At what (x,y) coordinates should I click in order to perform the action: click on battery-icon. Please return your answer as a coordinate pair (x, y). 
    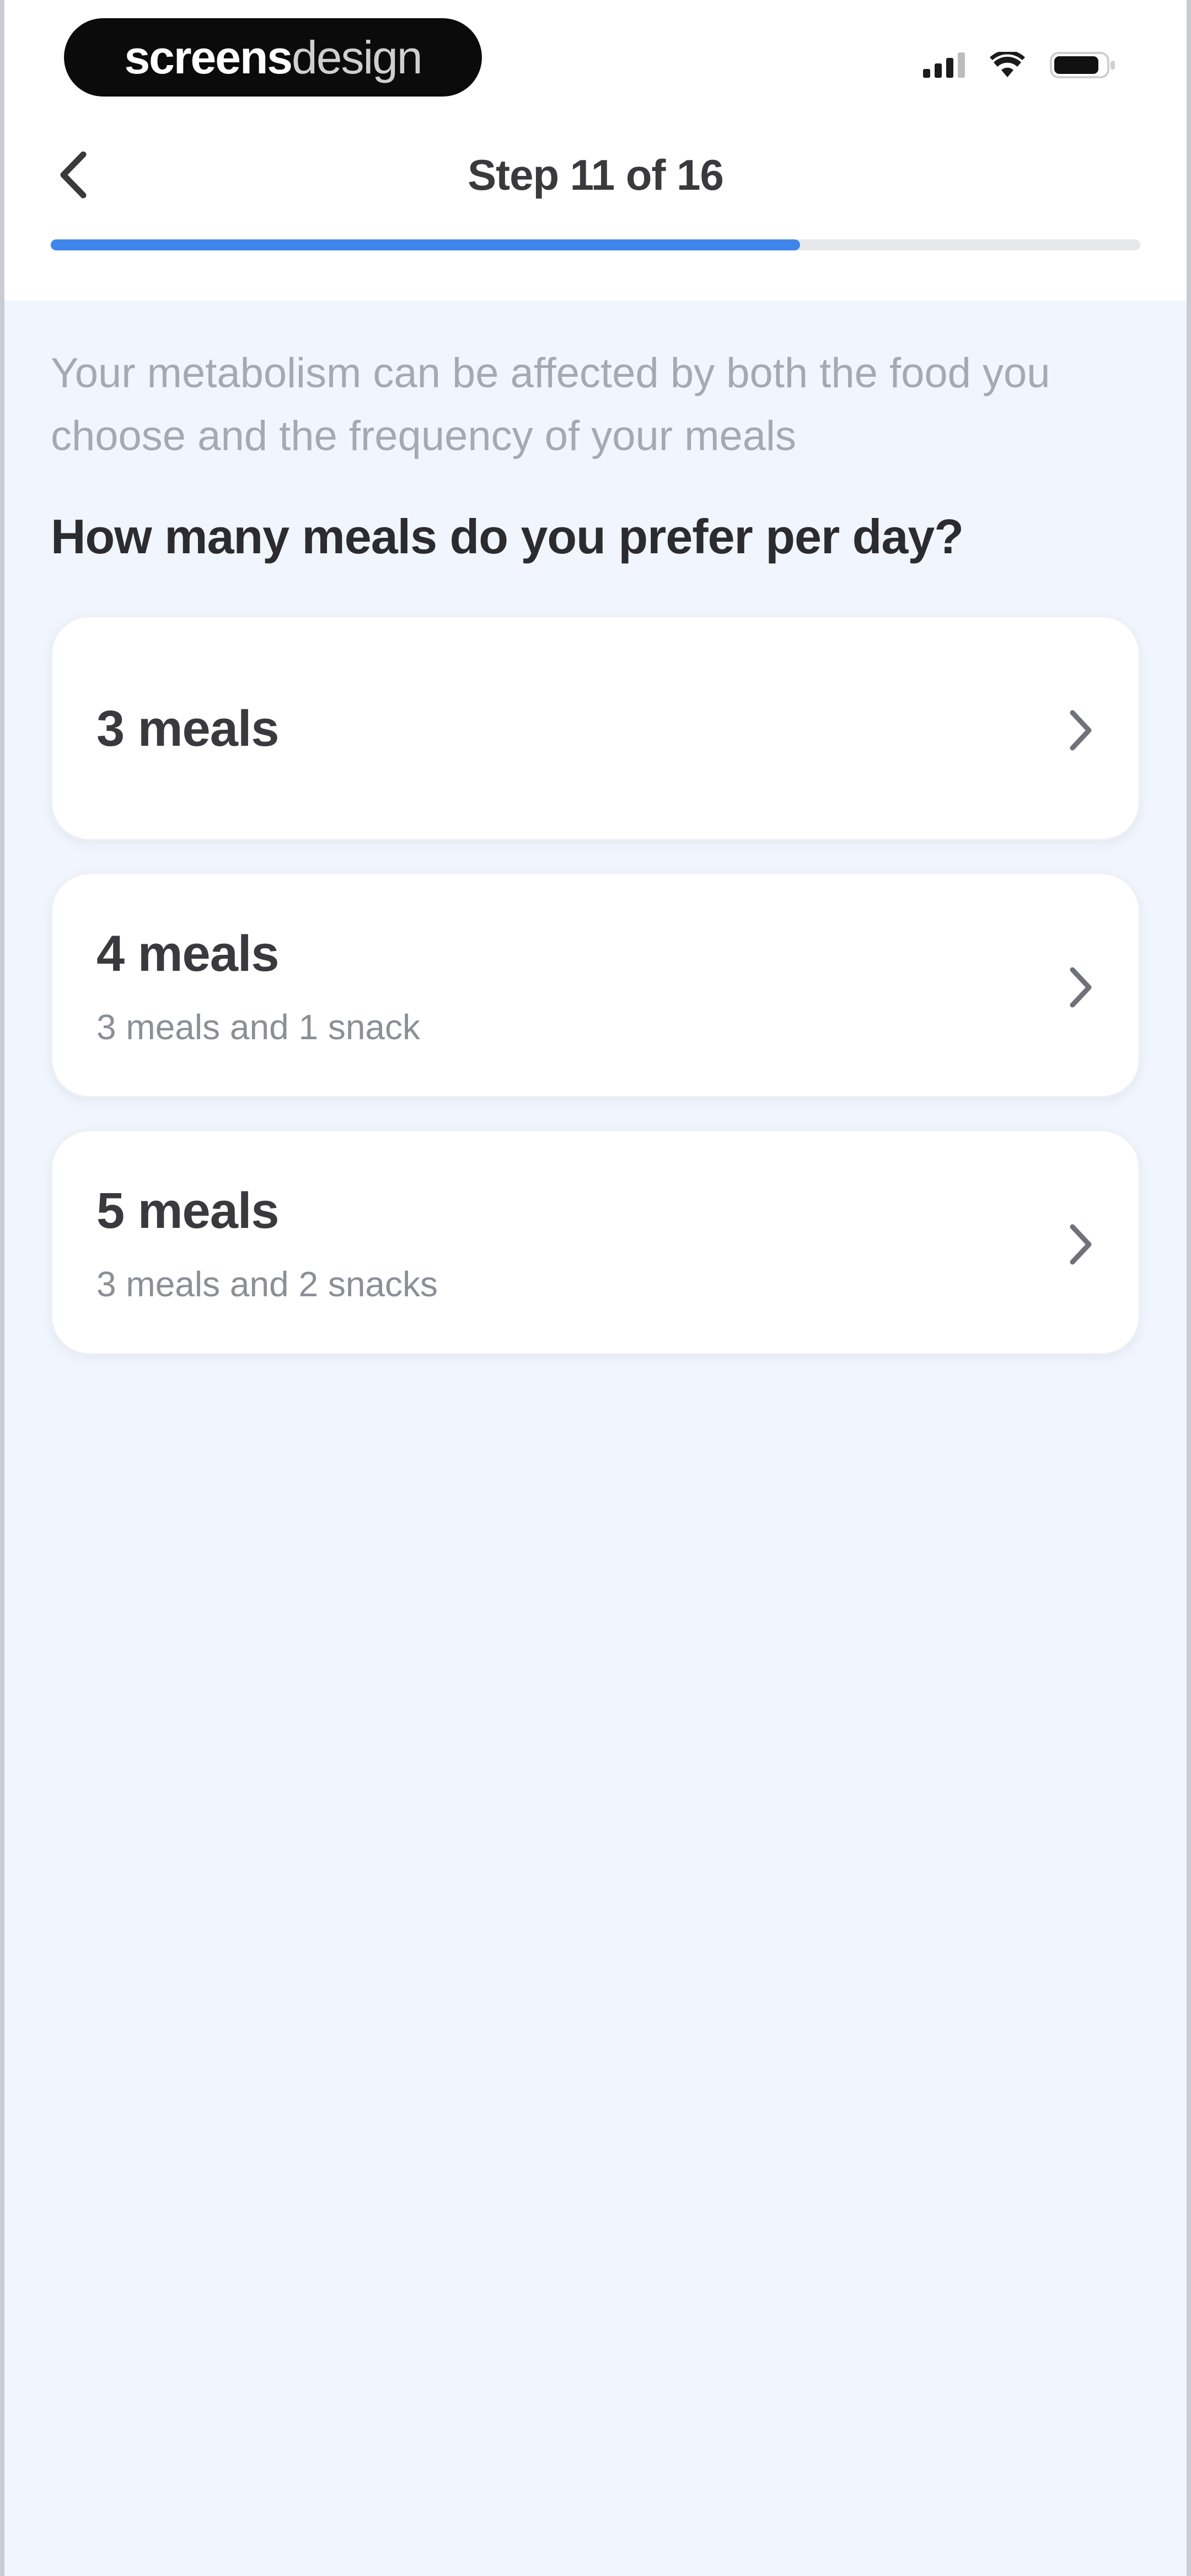
    Looking at the image, I should click on (1083, 65).